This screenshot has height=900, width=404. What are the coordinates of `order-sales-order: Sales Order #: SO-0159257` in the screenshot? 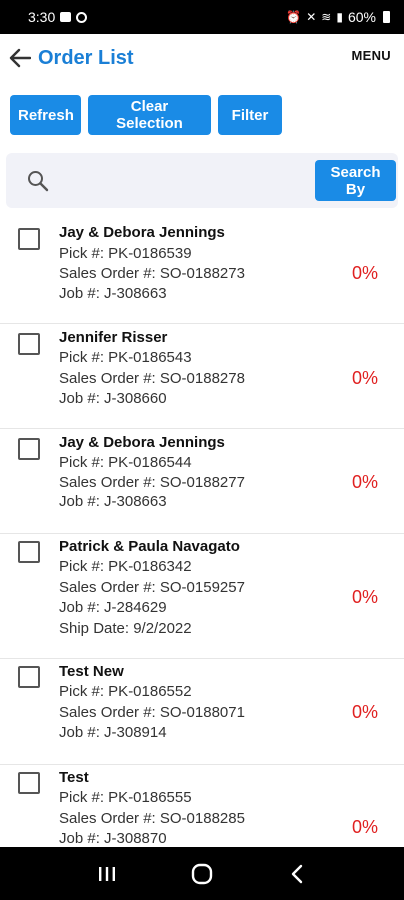 It's located at (152, 587).